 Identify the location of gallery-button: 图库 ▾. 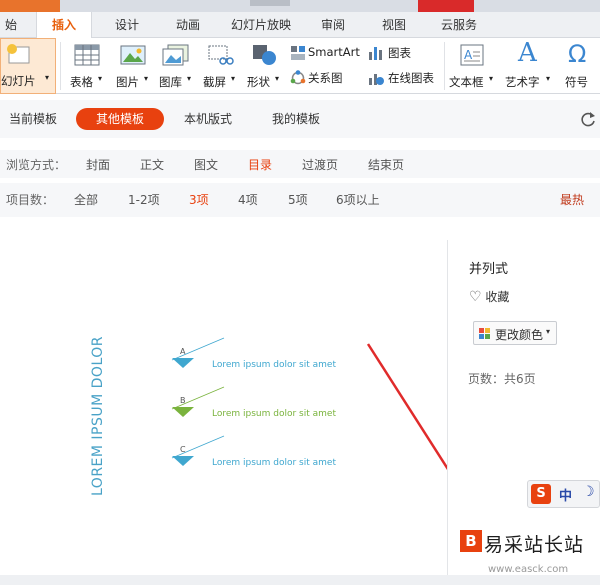
(177, 66).